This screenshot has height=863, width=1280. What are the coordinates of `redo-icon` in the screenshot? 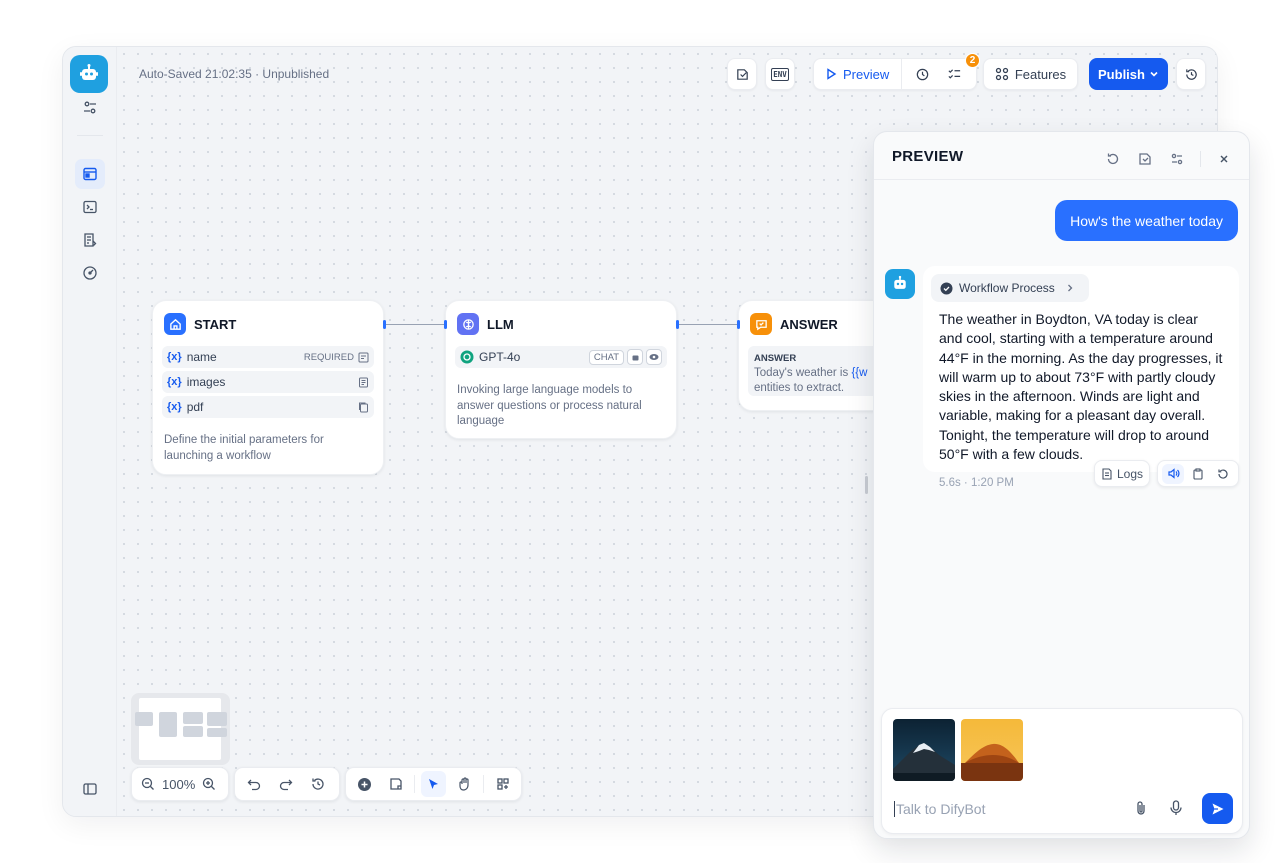 It's located at (286, 784).